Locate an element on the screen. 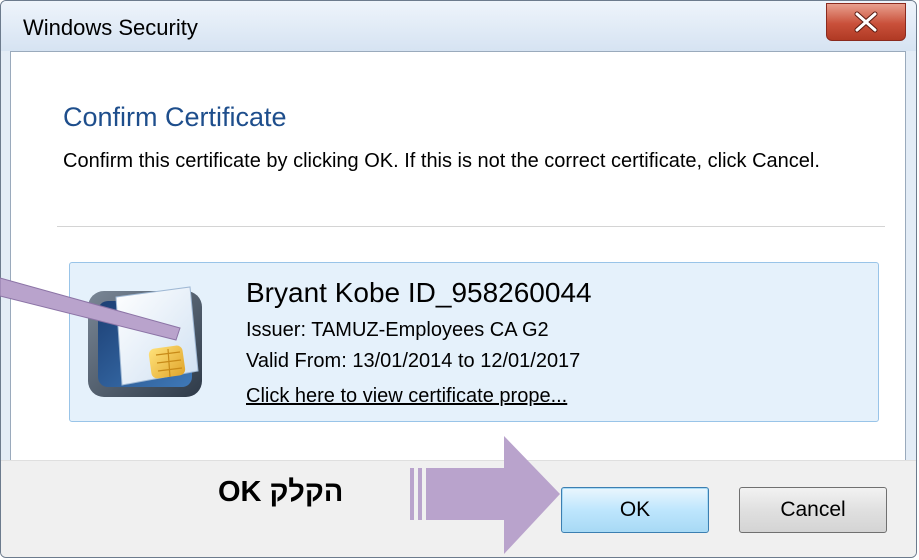  close-button is located at coordinates (866, 22).